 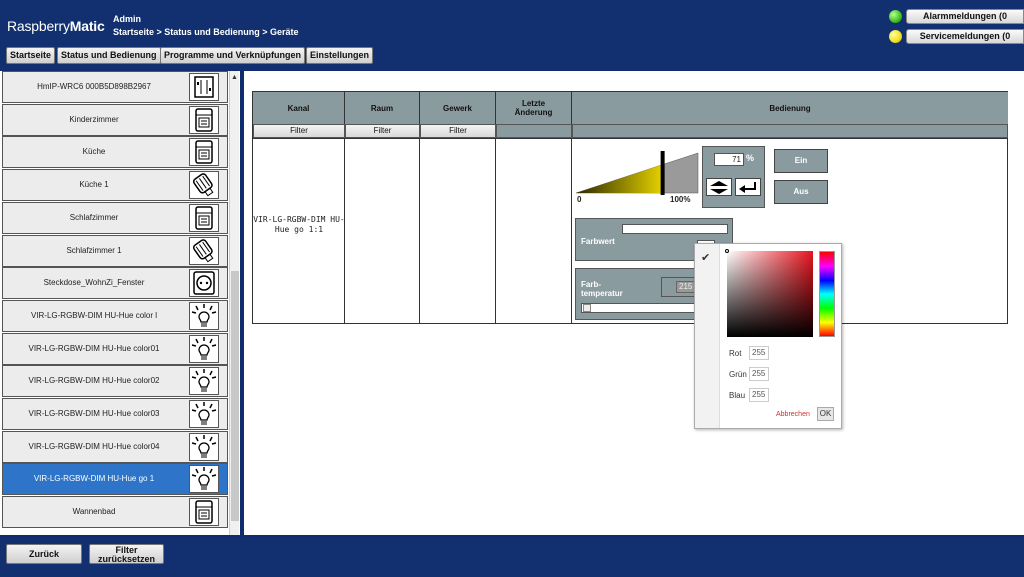 I want to click on level-apply-button, so click(x=748, y=187).